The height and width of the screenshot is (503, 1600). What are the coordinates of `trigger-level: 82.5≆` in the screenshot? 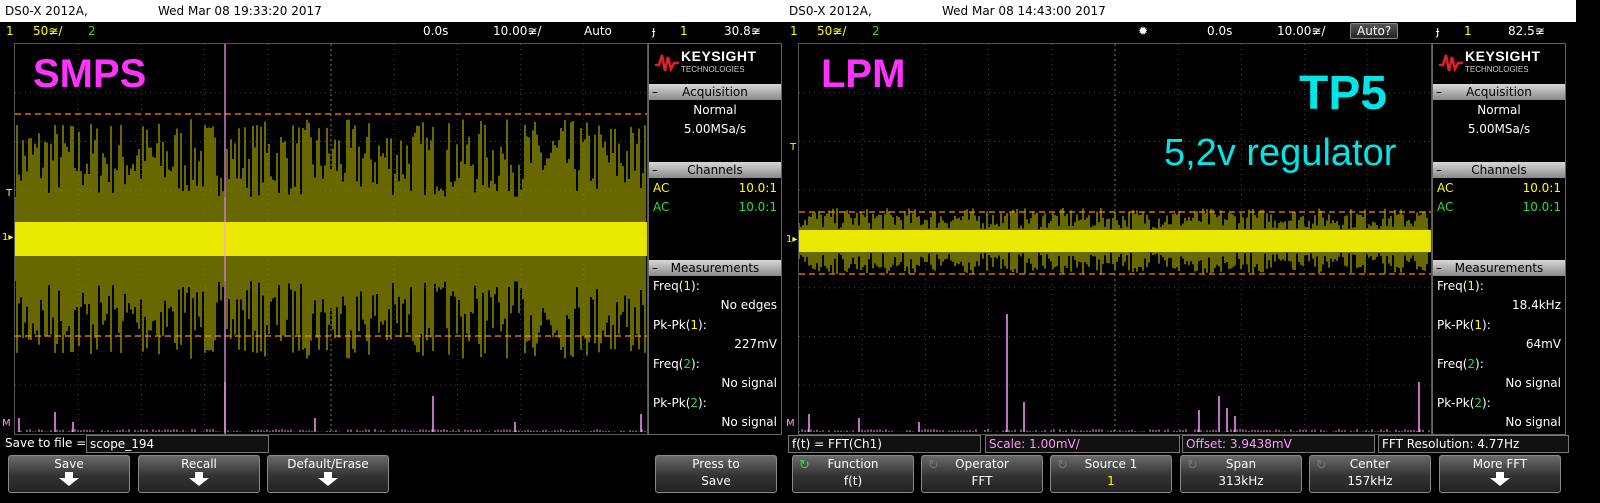 It's located at (1526, 31).